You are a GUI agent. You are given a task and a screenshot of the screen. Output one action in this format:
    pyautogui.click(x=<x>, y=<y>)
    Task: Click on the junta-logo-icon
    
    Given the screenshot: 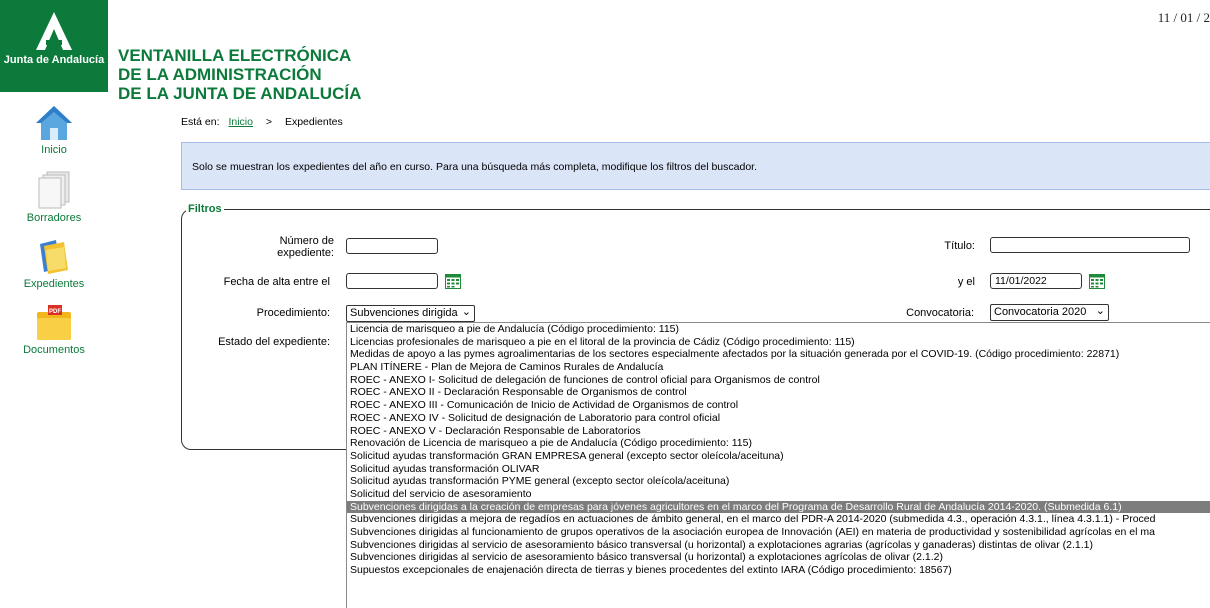 What is the action you would take?
    pyautogui.click(x=54, y=31)
    